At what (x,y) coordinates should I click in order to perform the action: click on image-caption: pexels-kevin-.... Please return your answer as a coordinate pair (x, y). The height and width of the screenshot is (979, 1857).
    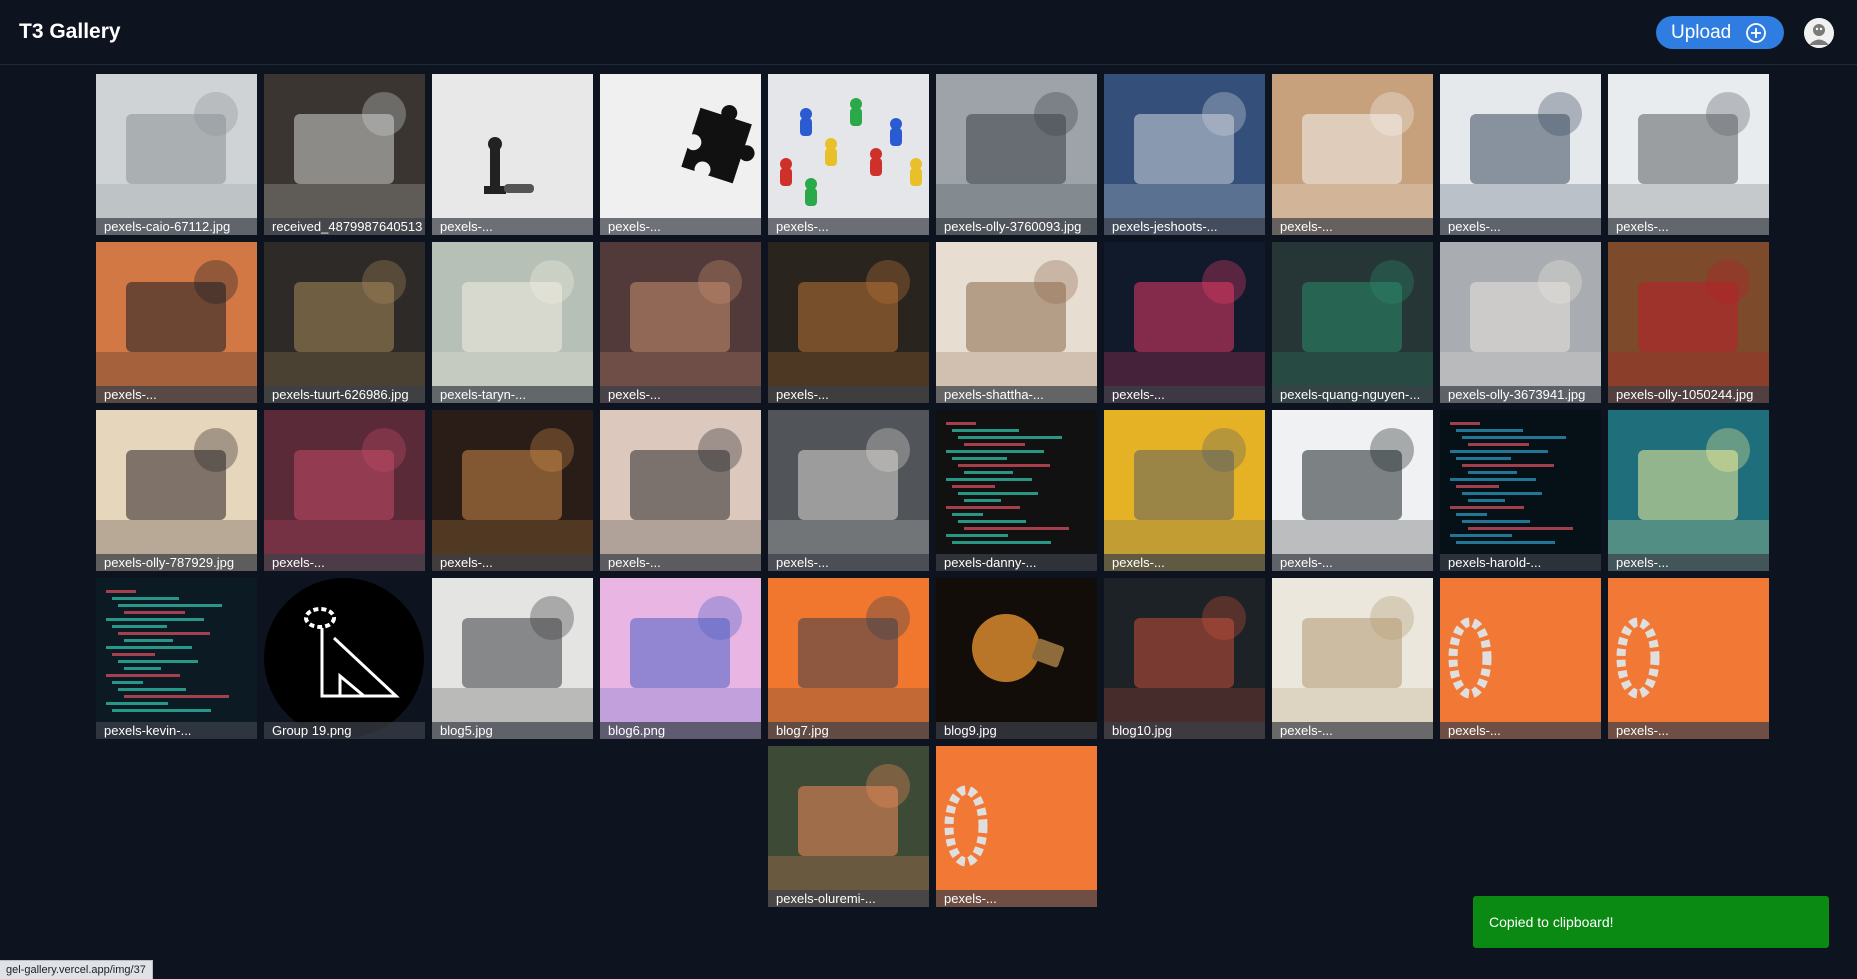
    Looking at the image, I should click on (176, 730).